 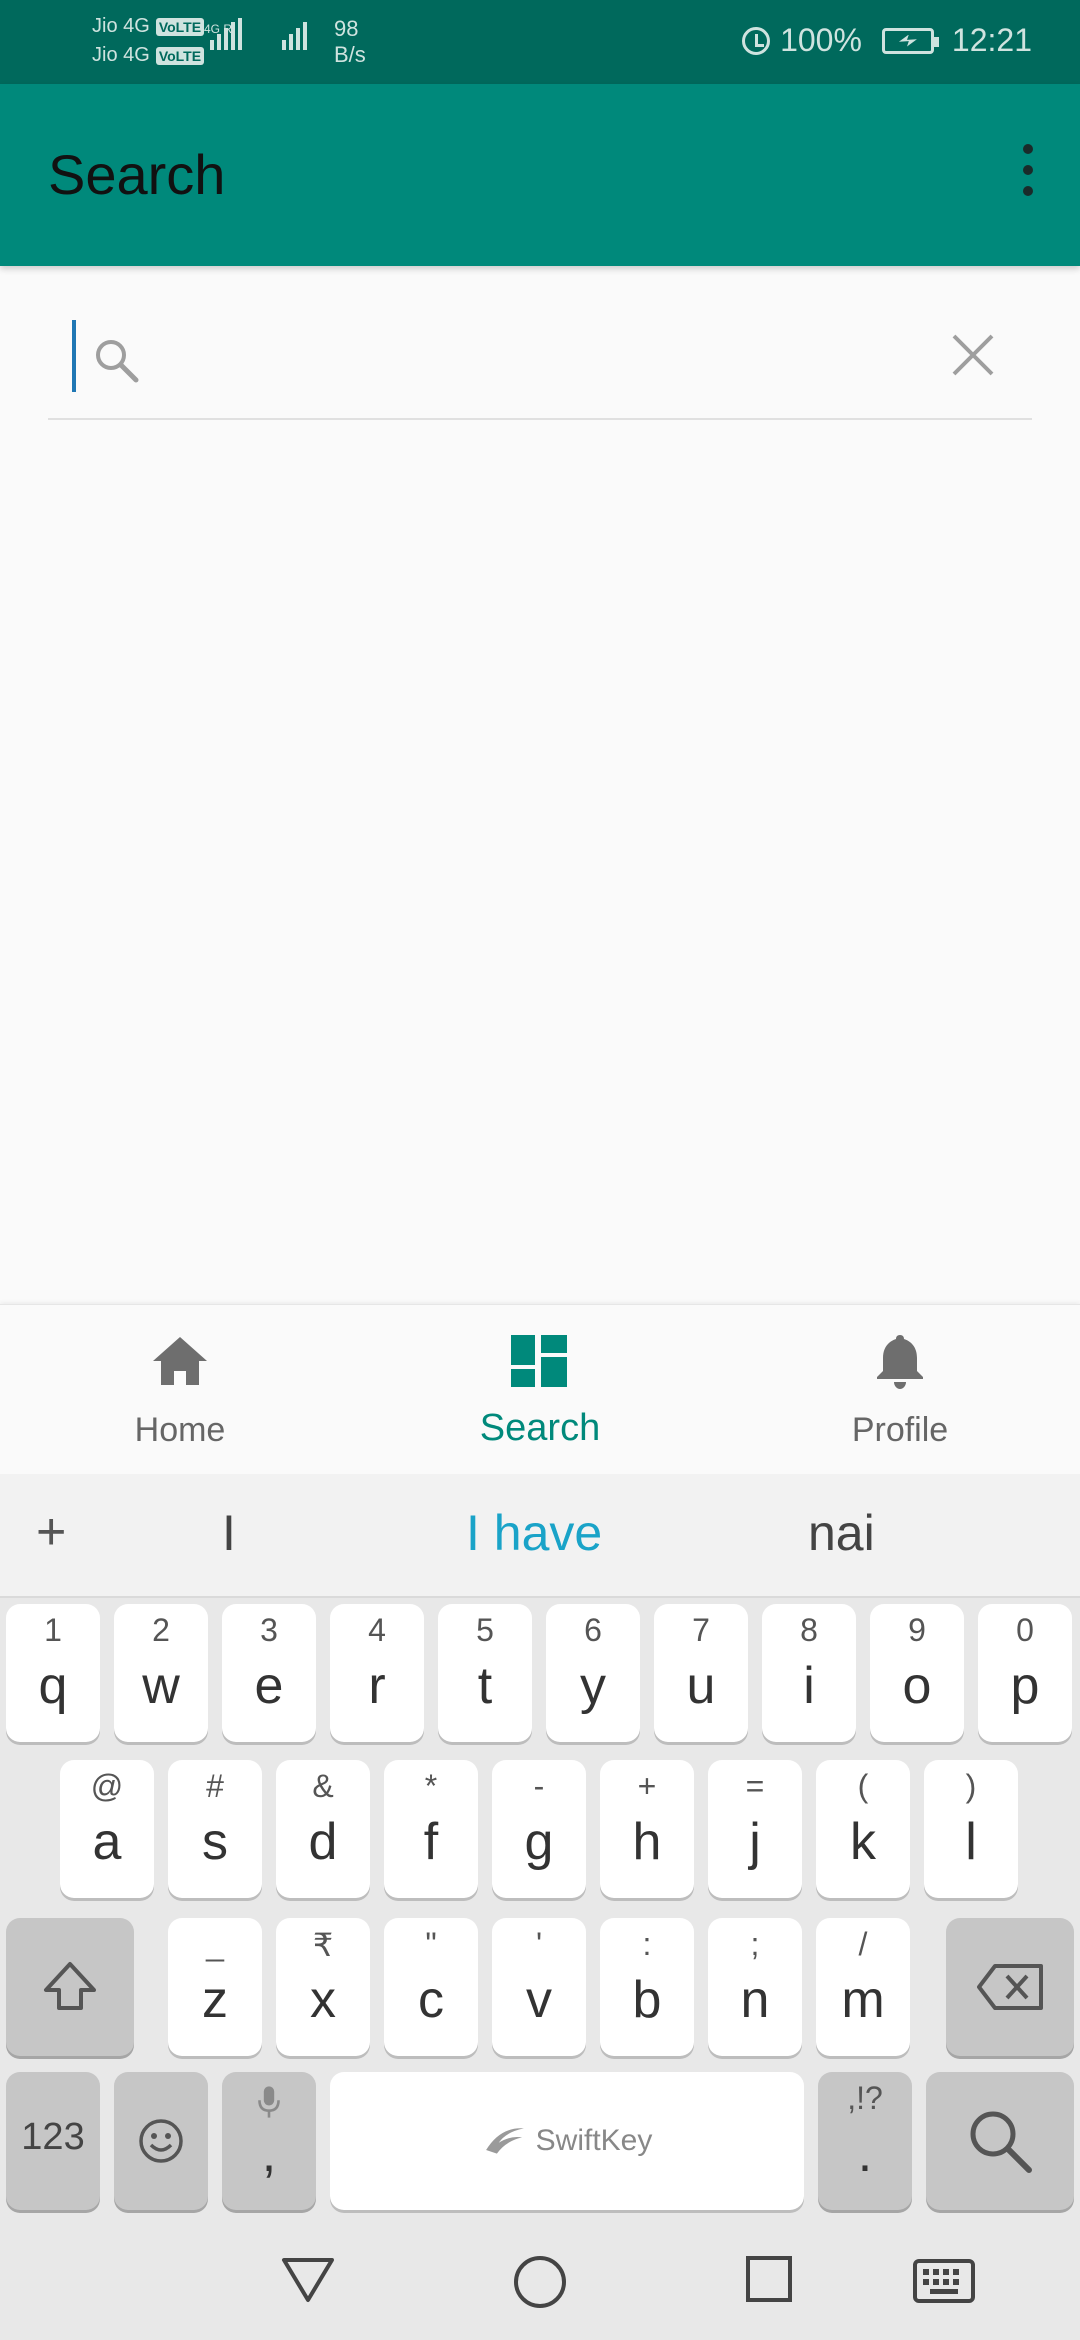 I want to click on numbers-key: 123, so click(x=53, y=2141).